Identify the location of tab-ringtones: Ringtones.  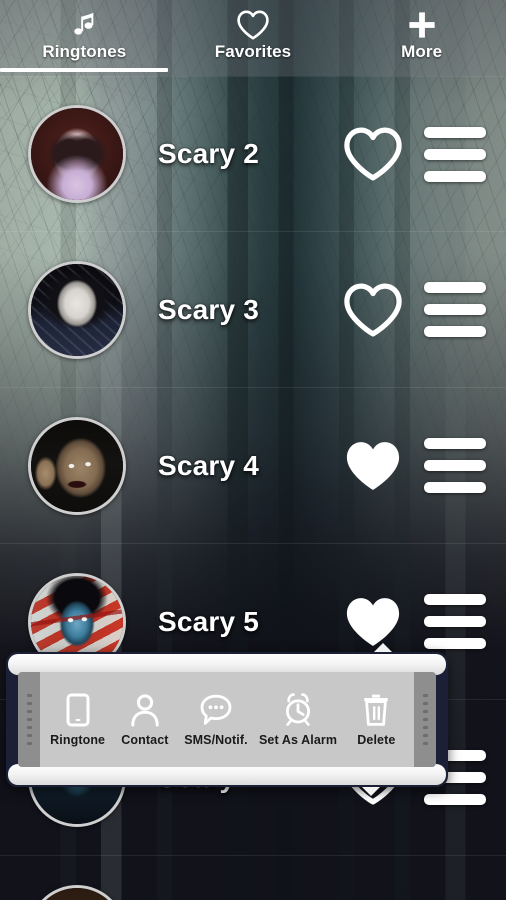
(84, 38).